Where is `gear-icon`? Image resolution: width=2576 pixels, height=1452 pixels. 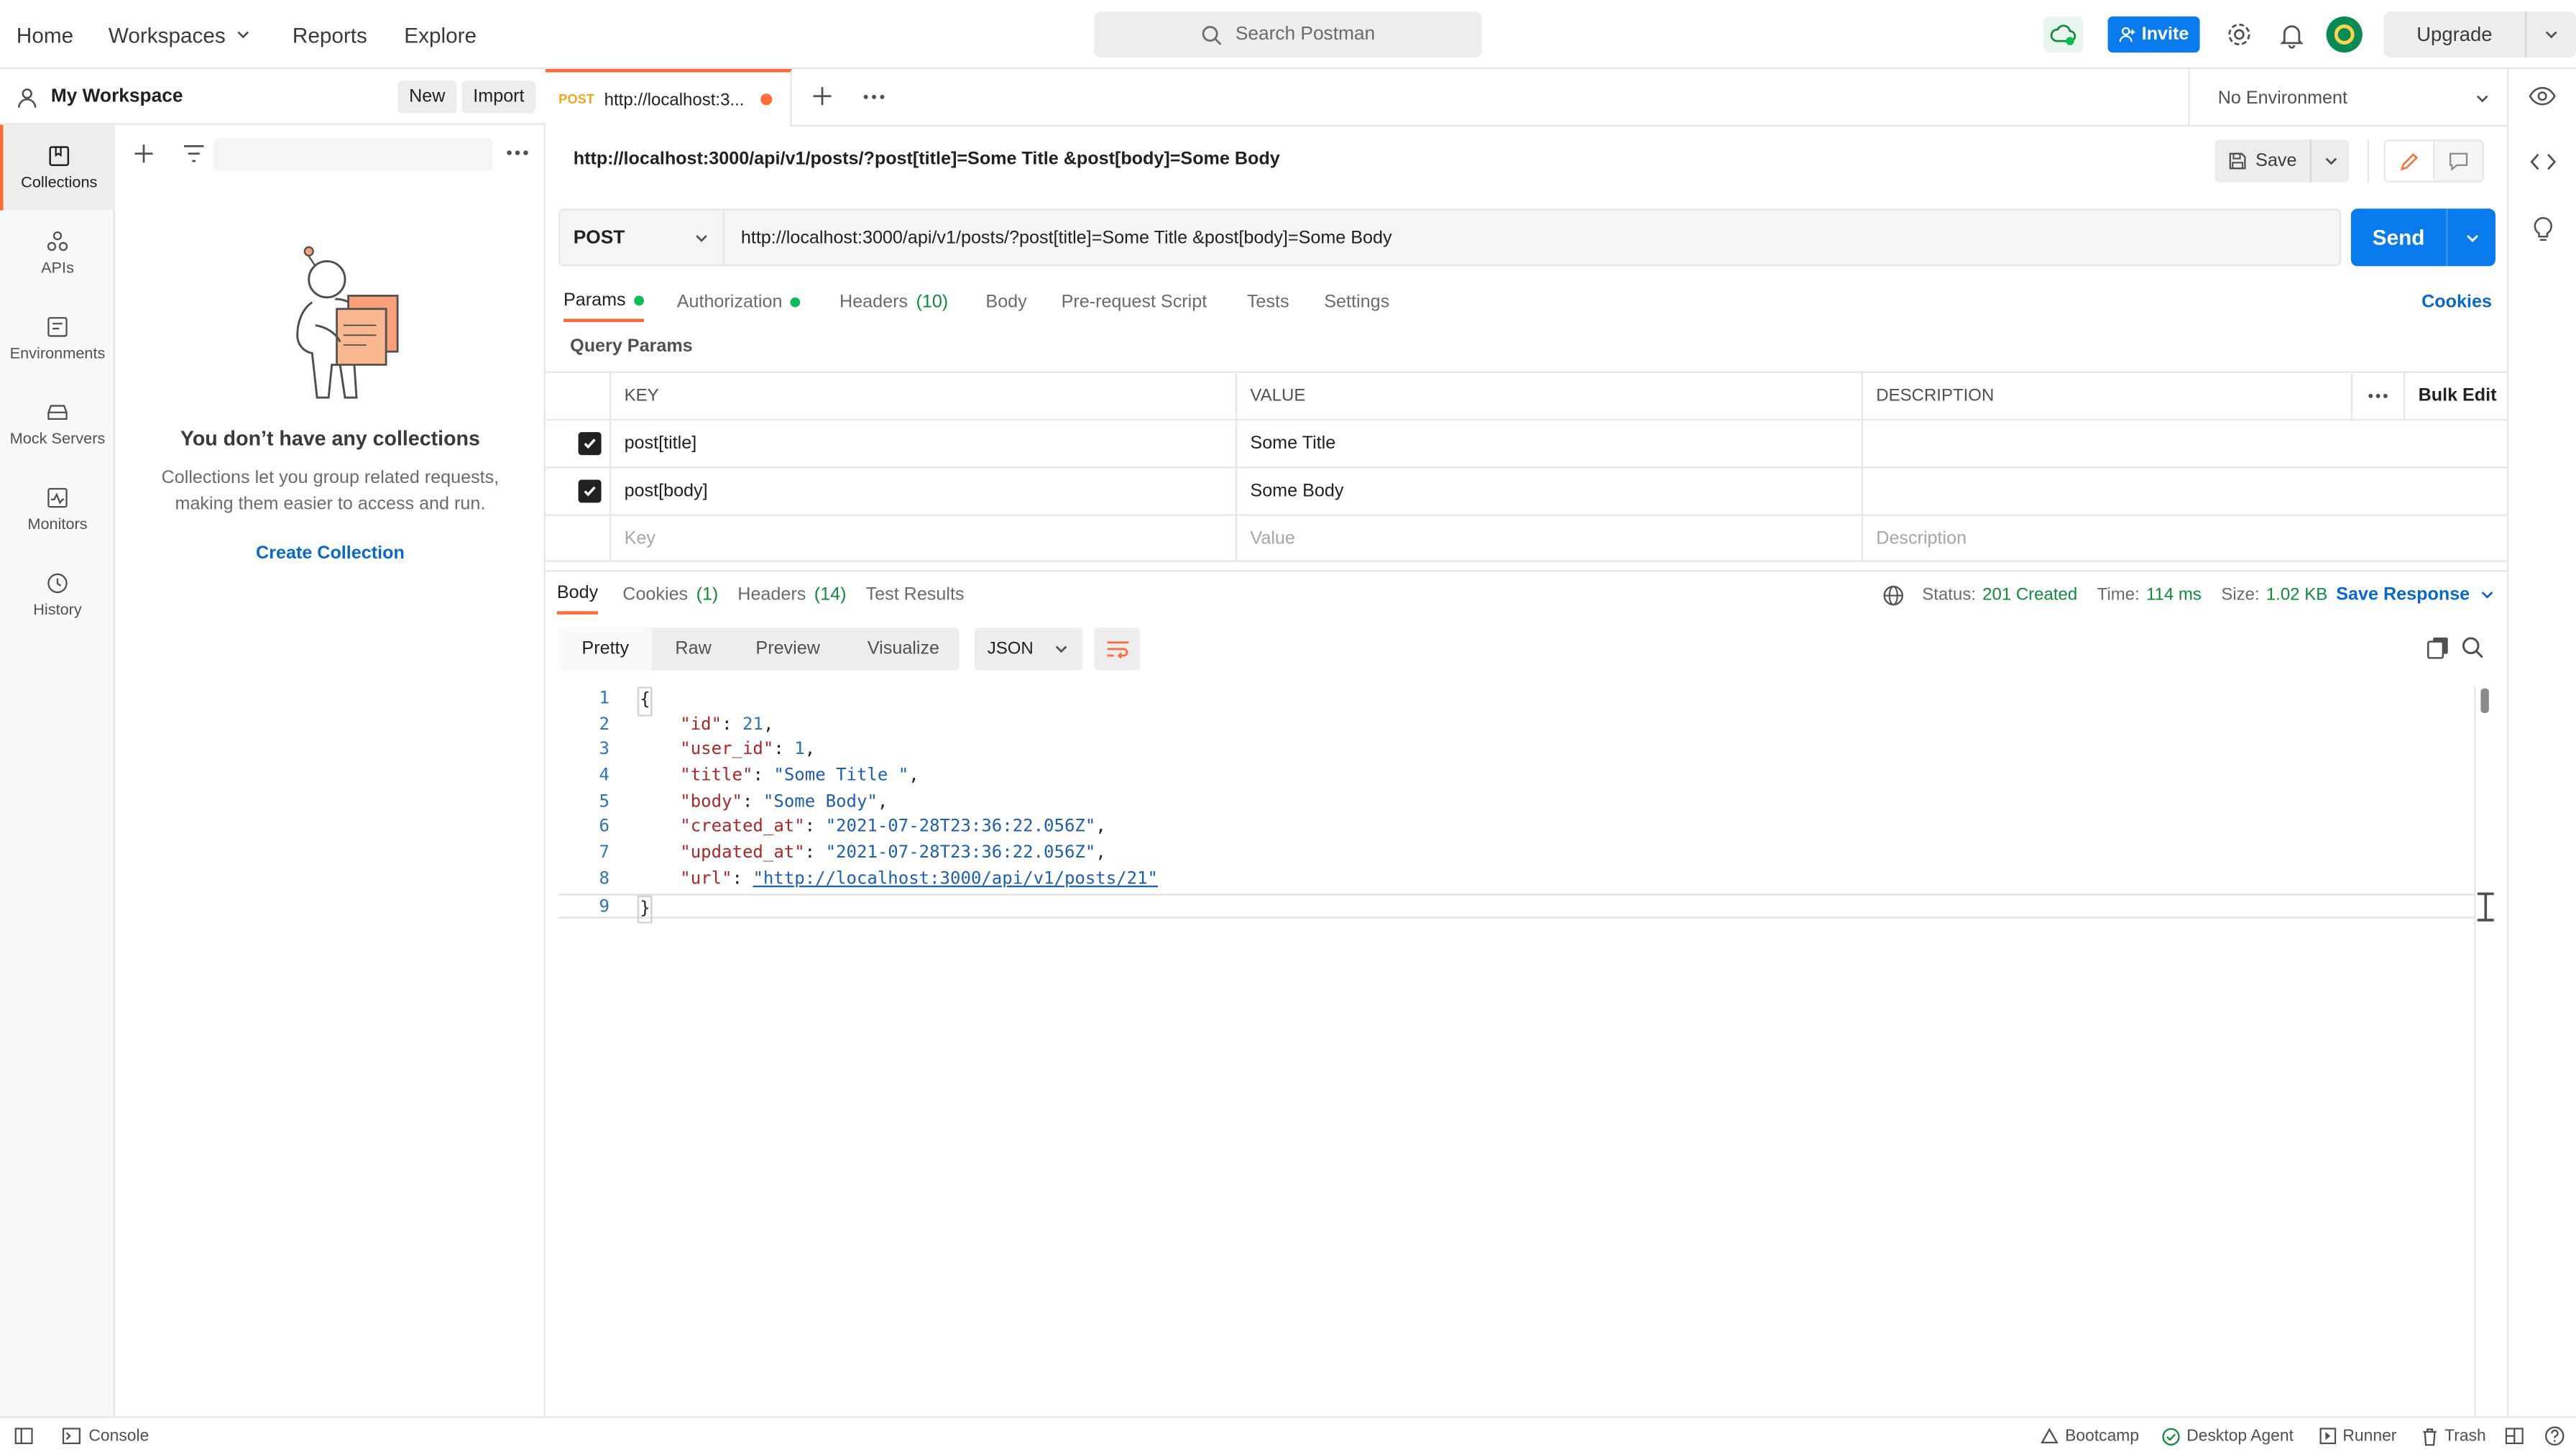 gear-icon is located at coordinates (2239, 34).